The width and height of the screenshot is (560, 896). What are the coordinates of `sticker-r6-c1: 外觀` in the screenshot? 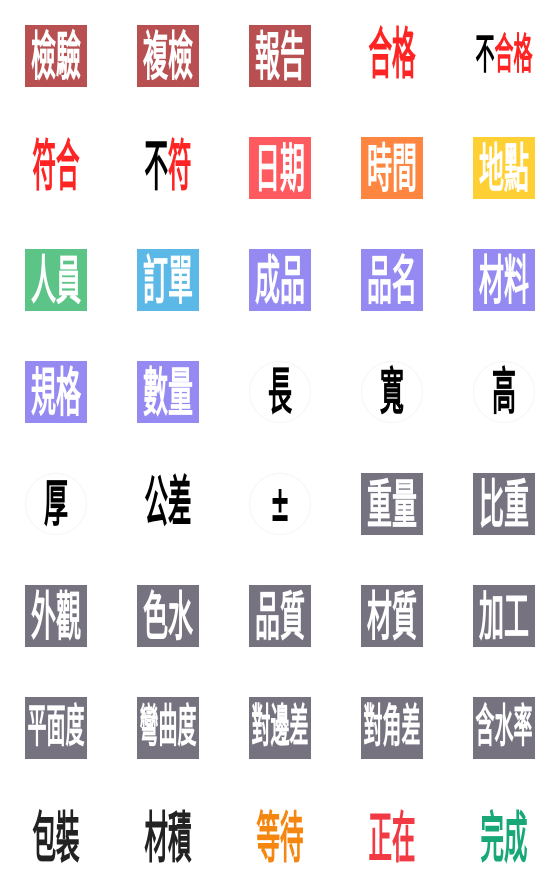 It's located at (56, 616).